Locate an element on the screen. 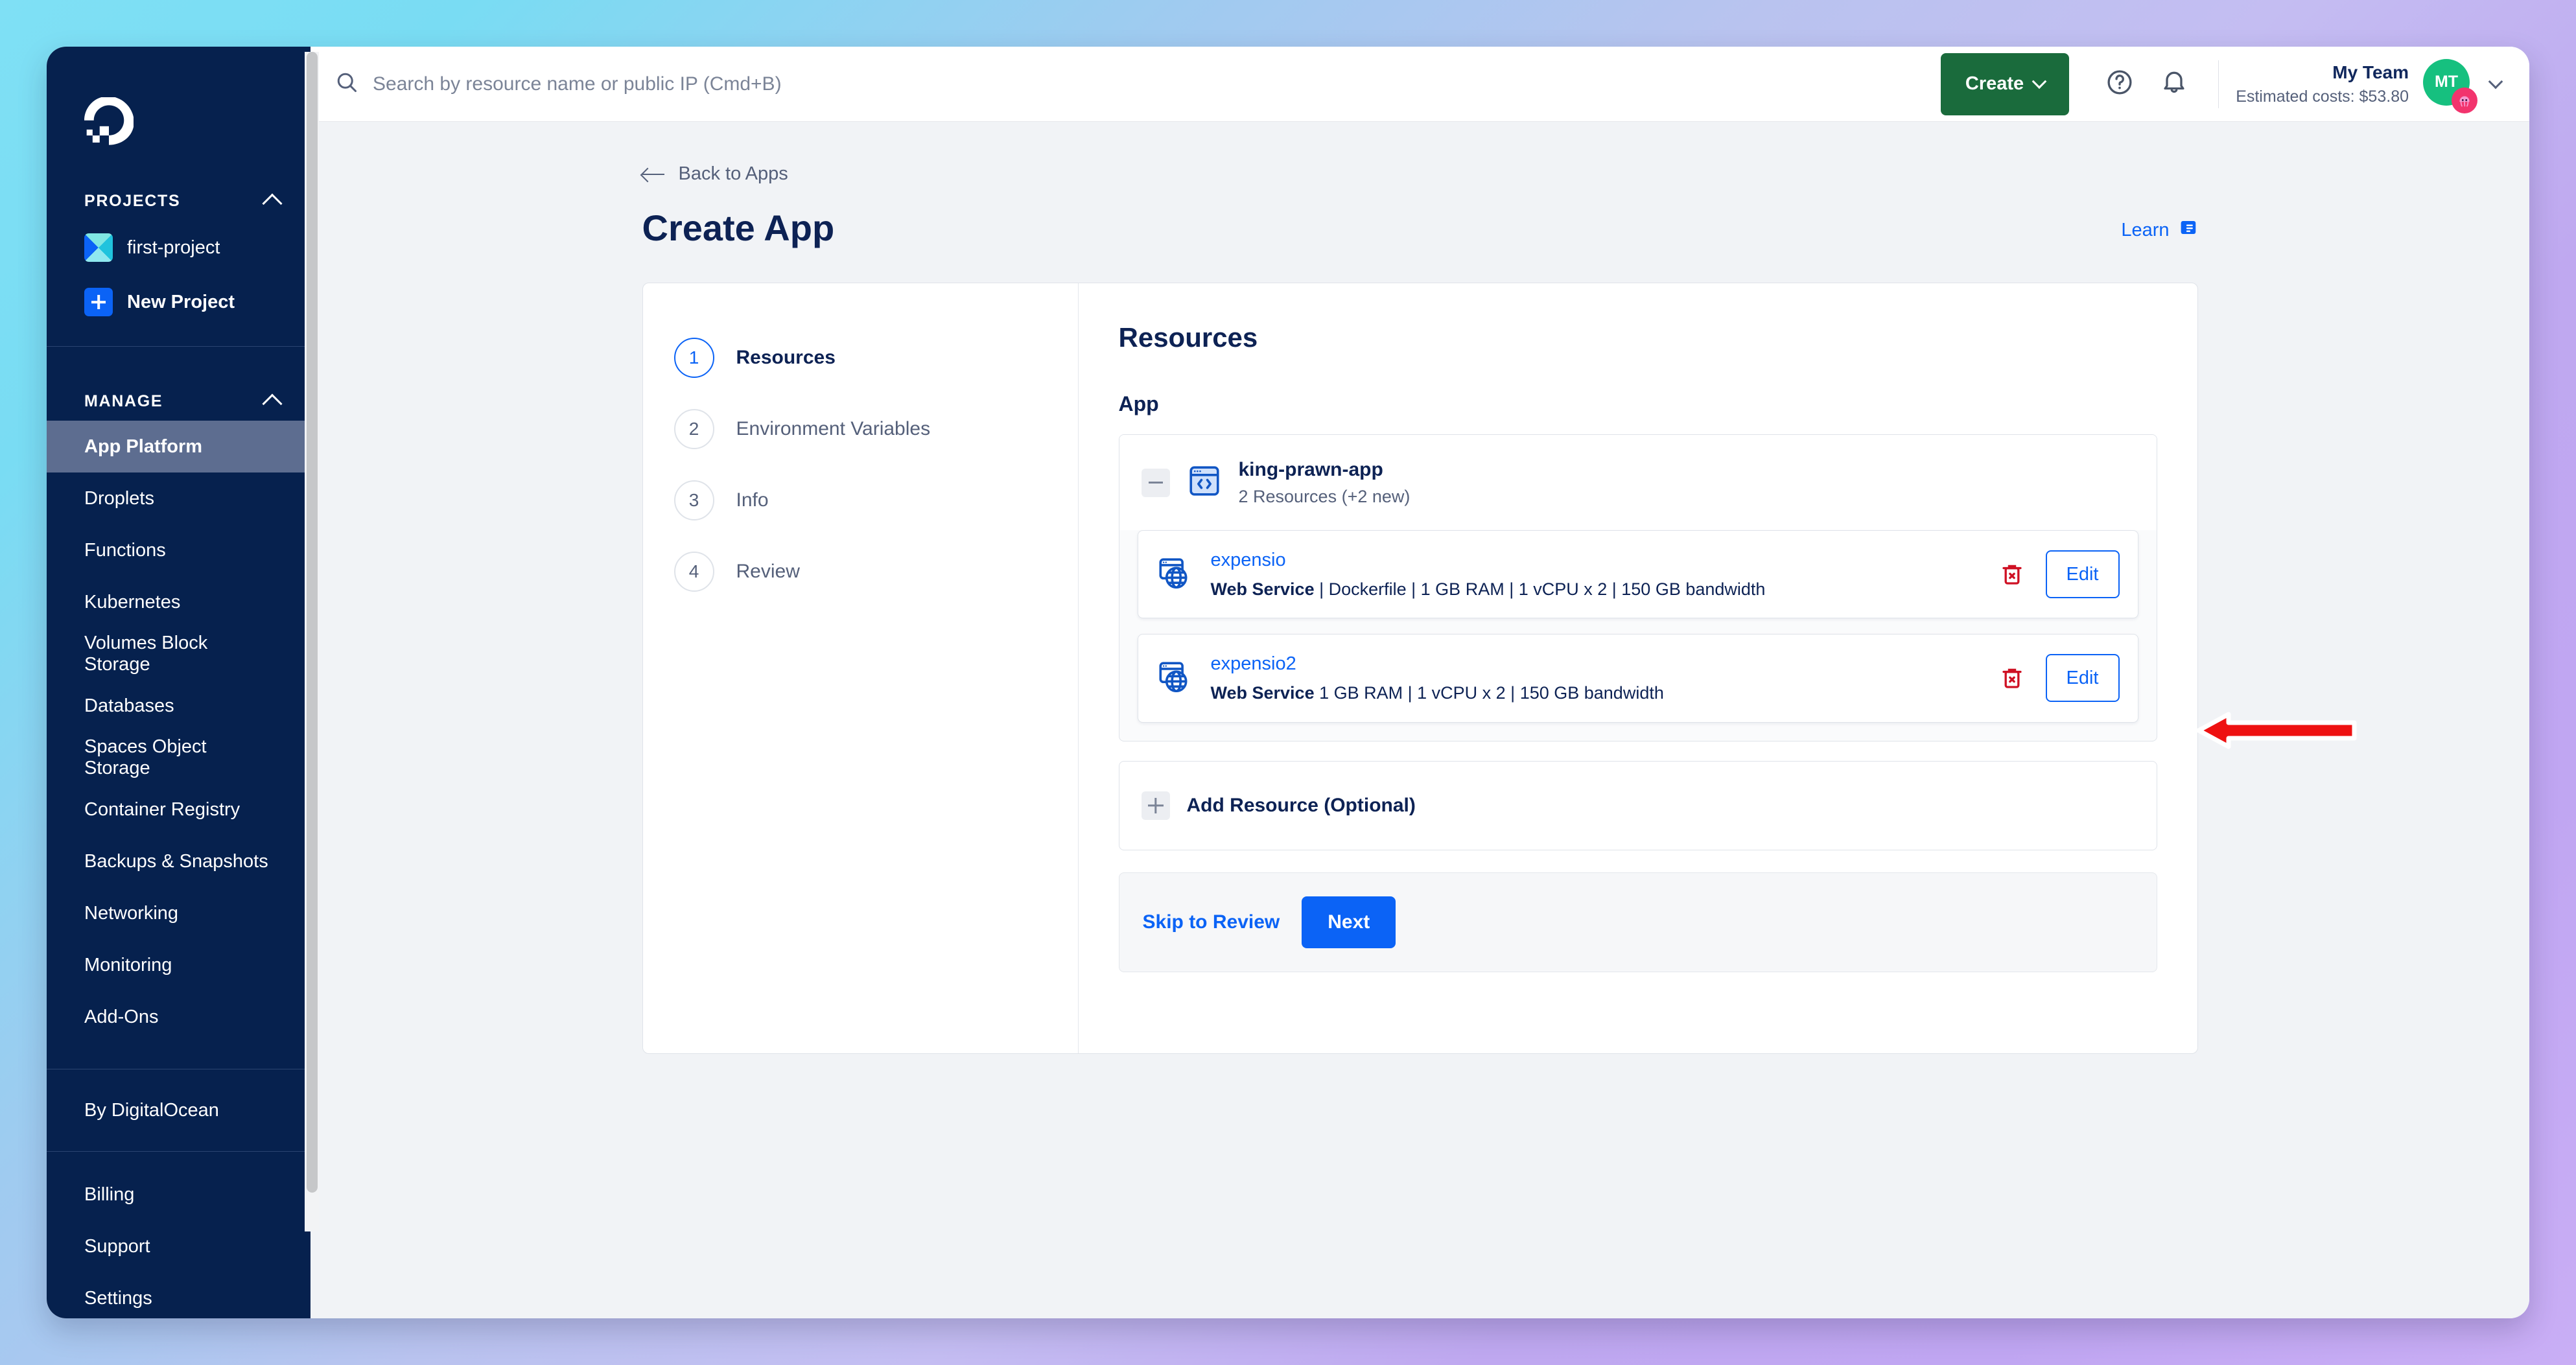 This screenshot has height=1365, width=2576. sidebar-item-spaces-object-storage: Spaces Object Storage is located at coordinates (178, 758).